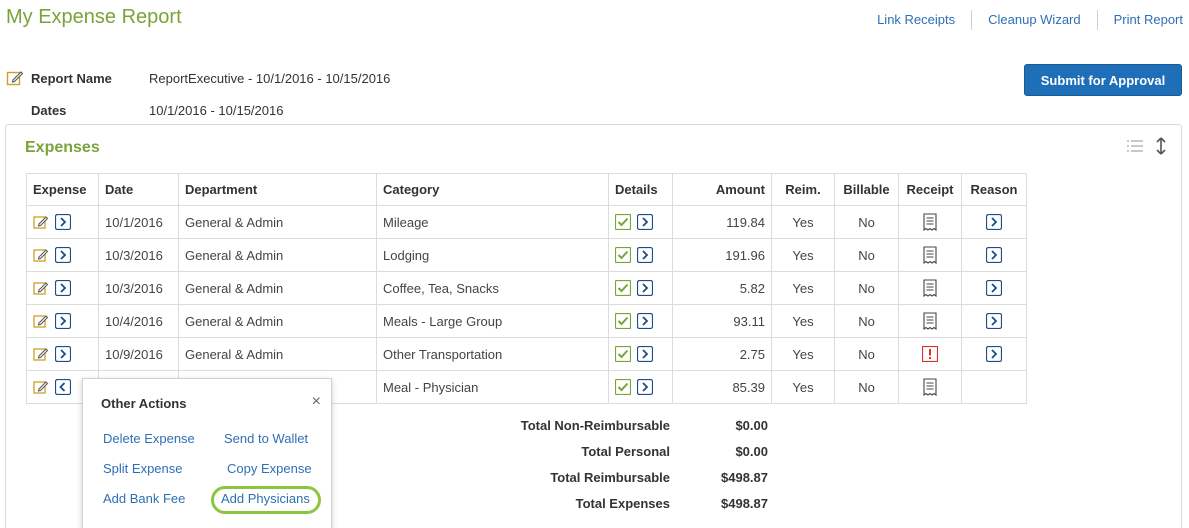 Image resolution: width=1189 pixels, height=528 pixels. Describe the element at coordinates (1139, 20) in the screenshot. I see `print-report-link: Print Report` at that location.